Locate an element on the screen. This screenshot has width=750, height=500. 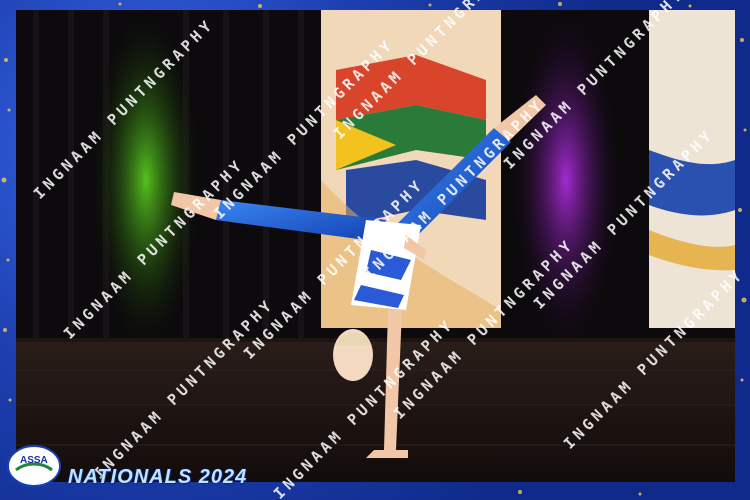
event-title: NATIONALS 2024 is located at coordinates (158, 477).